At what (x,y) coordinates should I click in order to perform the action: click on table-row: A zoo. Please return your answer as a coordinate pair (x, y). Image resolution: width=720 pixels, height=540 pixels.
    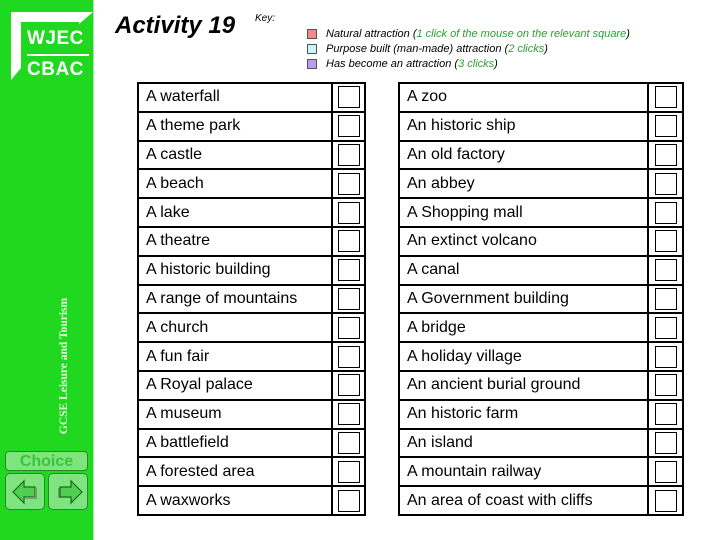
    Looking at the image, I should click on (541, 97).